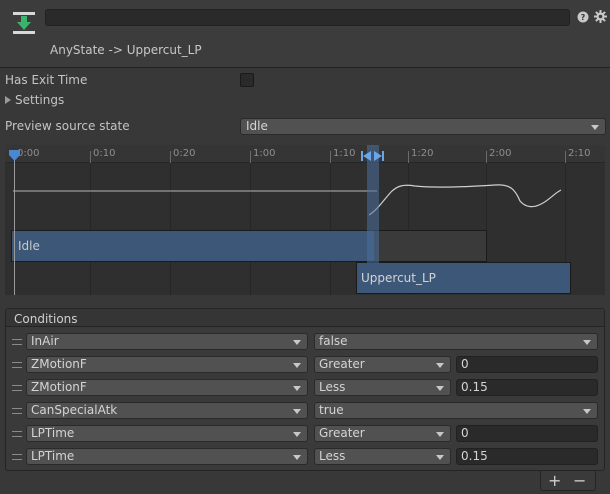  I want to click on condition-row: InAir false, so click(305, 343).